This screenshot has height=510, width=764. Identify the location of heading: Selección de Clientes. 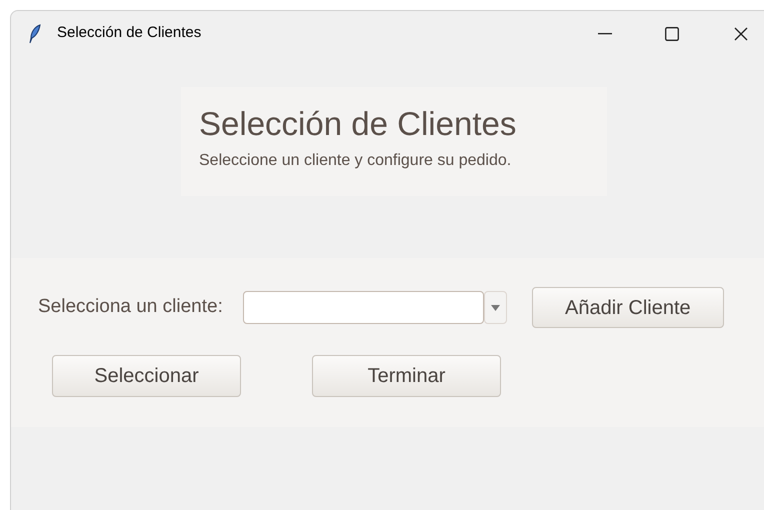
(358, 124).